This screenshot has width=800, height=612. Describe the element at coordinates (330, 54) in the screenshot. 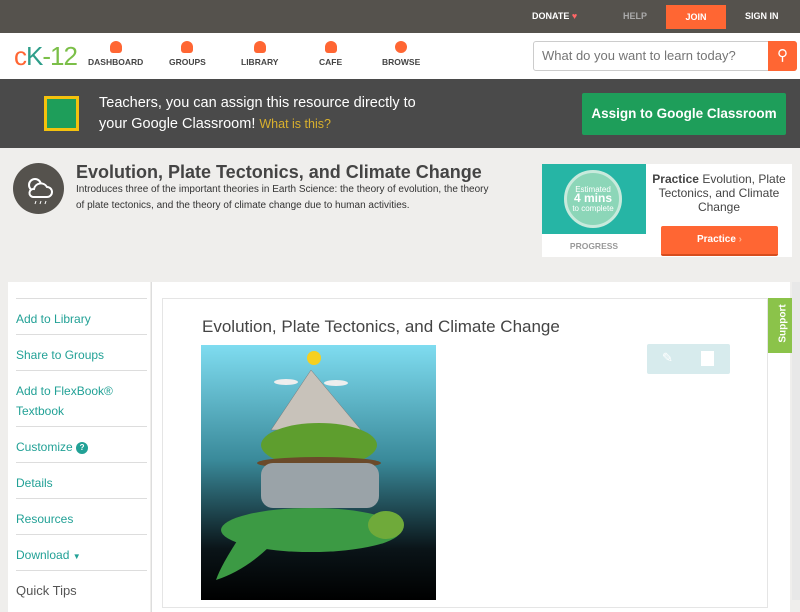

I see `nav-cafe: CAFE` at that location.